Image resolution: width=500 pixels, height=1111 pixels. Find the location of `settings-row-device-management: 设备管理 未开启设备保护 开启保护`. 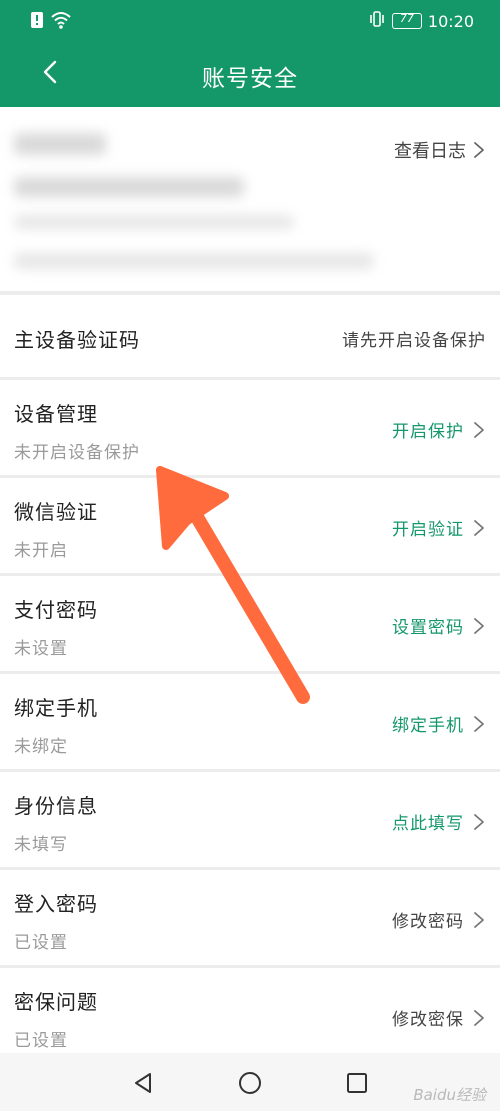

settings-row-device-management: 设备管理 未开启设备保护 开启保护 is located at coordinates (250, 427).